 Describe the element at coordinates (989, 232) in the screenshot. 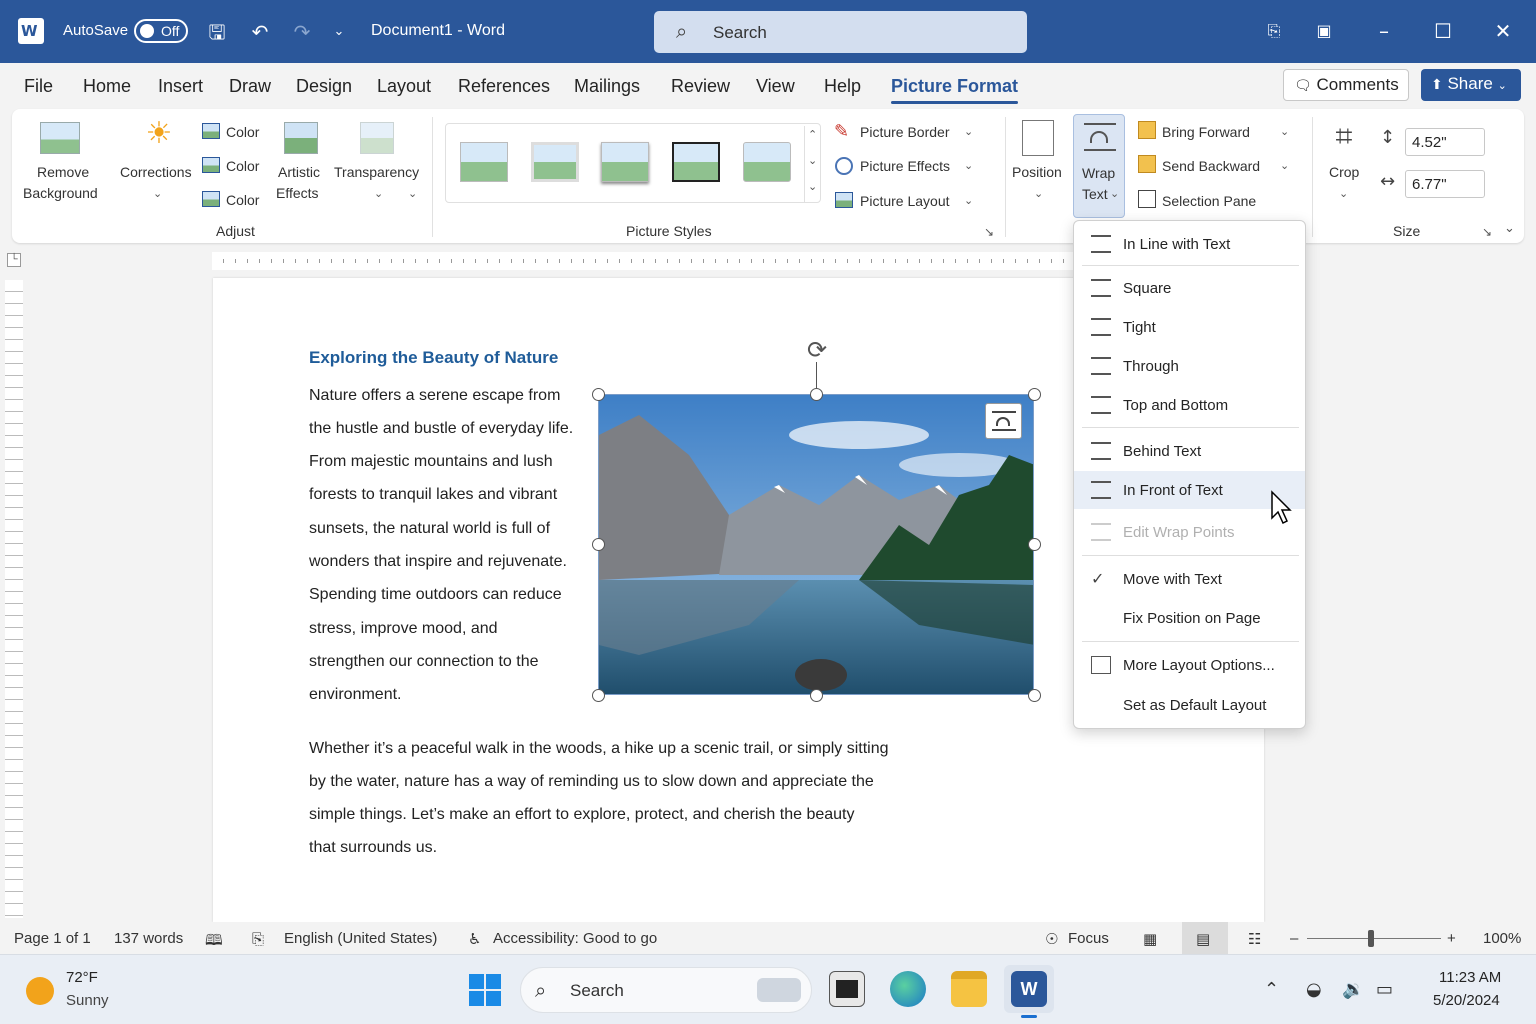

I see `picture-styles-launcher-icon: ↘` at that location.